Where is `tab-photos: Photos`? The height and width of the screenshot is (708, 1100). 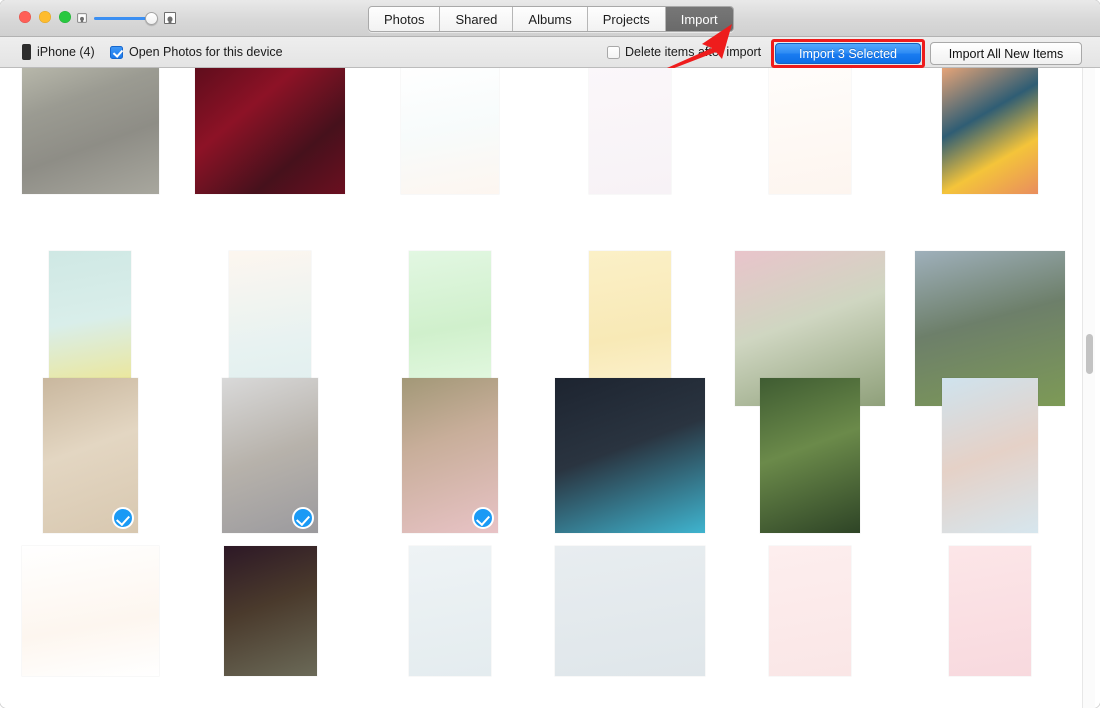 tab-photos: Photos is located at coordinates (405, 19).